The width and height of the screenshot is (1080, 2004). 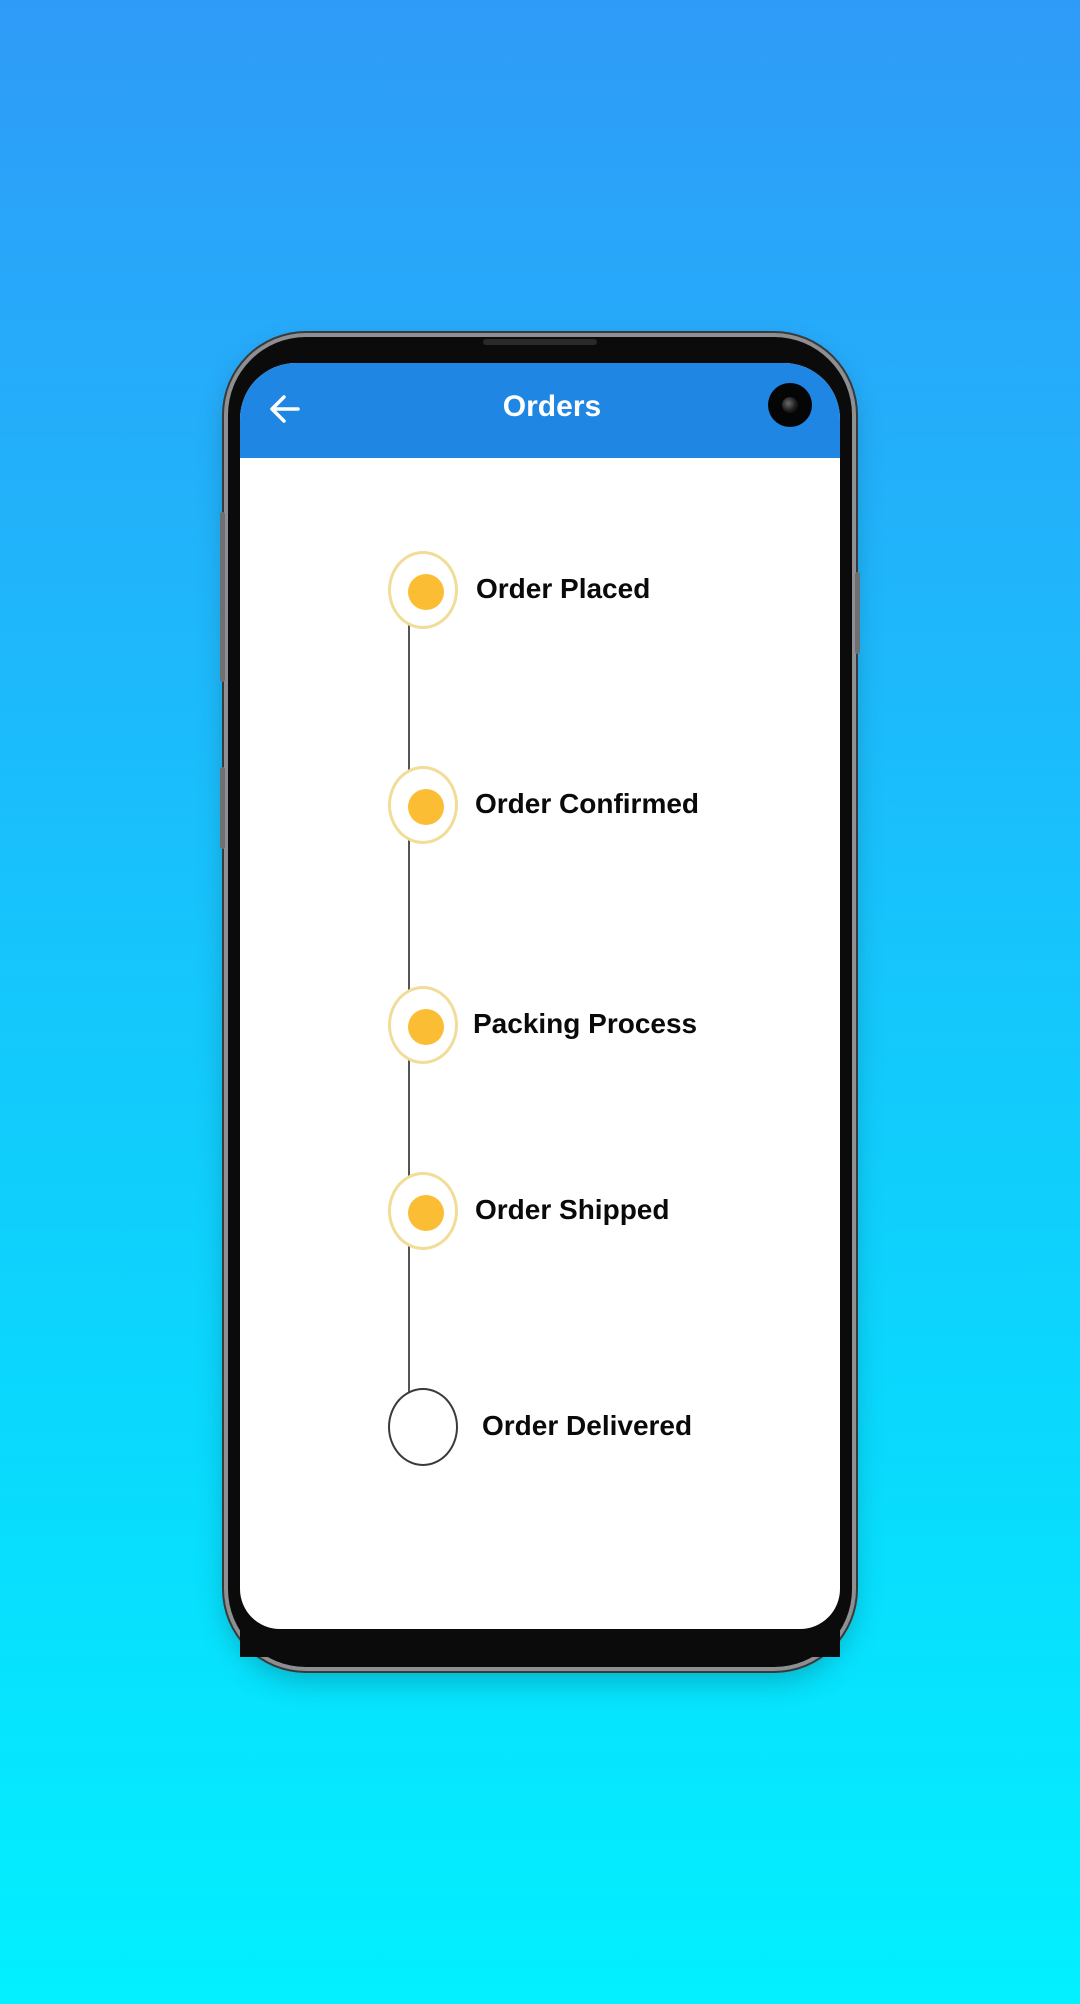 I want to click on volume-up-button, so click(x=222, y=597).